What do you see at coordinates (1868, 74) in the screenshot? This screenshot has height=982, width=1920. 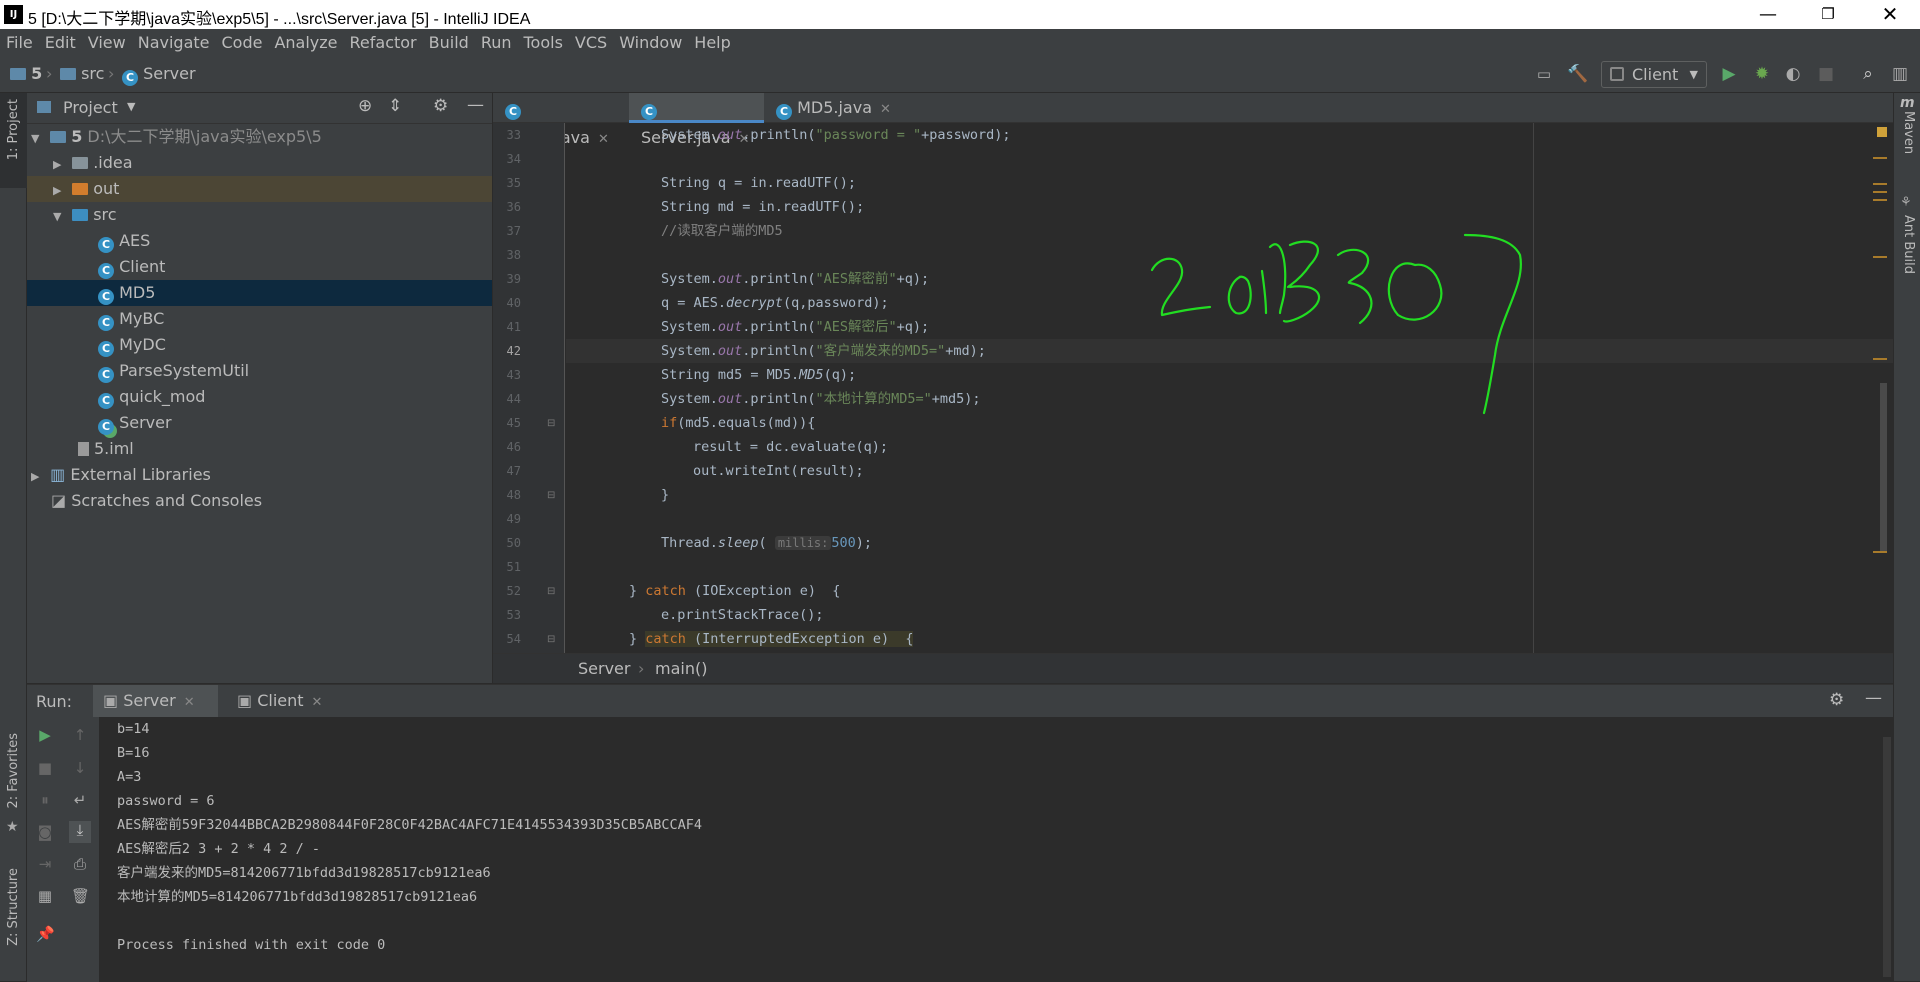 I see `search-icon: ⌕` at bounding box center [1868, 74].